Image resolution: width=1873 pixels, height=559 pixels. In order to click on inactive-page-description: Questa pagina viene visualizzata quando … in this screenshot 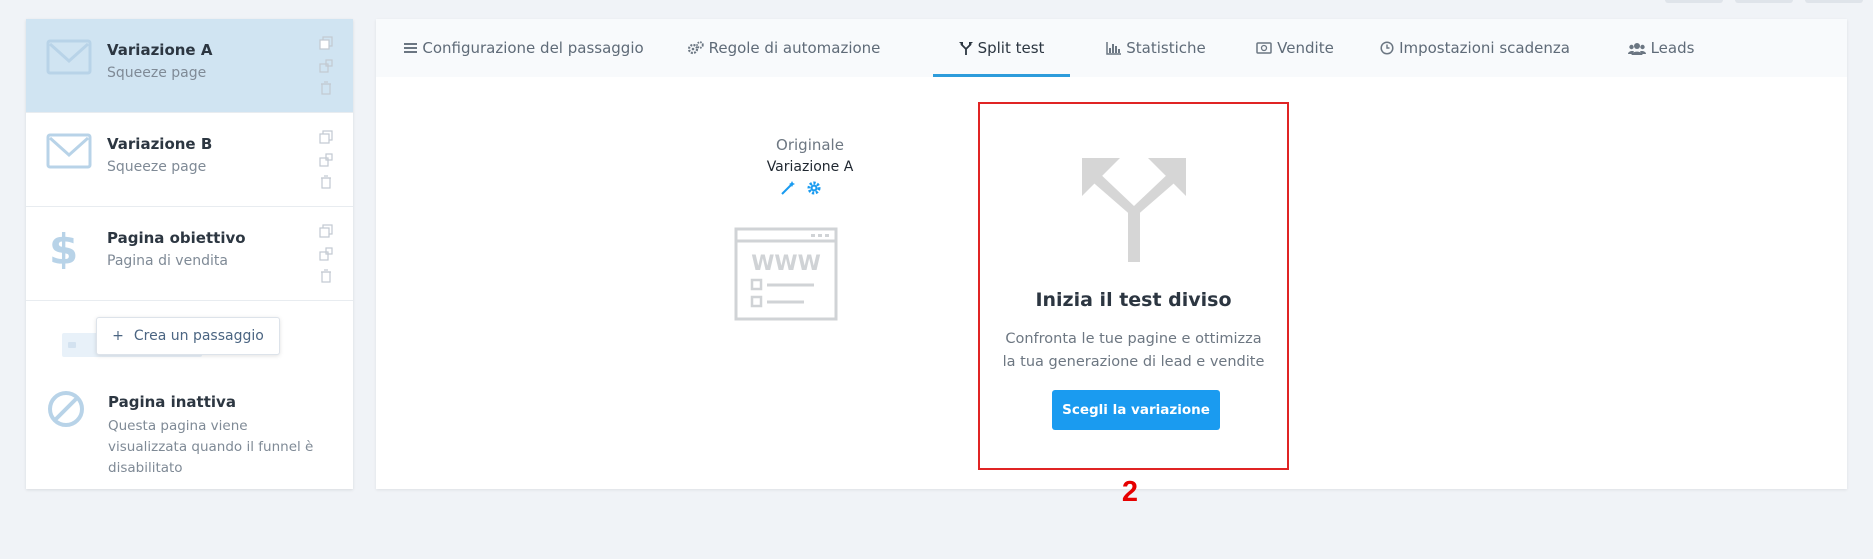, I will do `click(211, 447)`.